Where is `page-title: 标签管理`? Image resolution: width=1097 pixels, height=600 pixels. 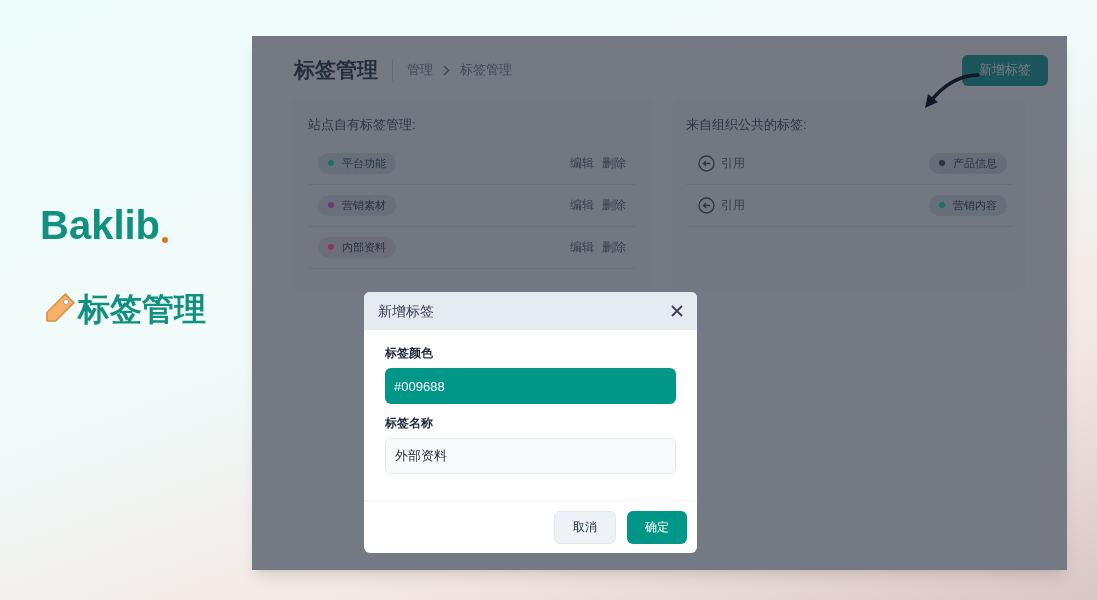
page-title: 标签管理 is located at coordinates (336, 70).